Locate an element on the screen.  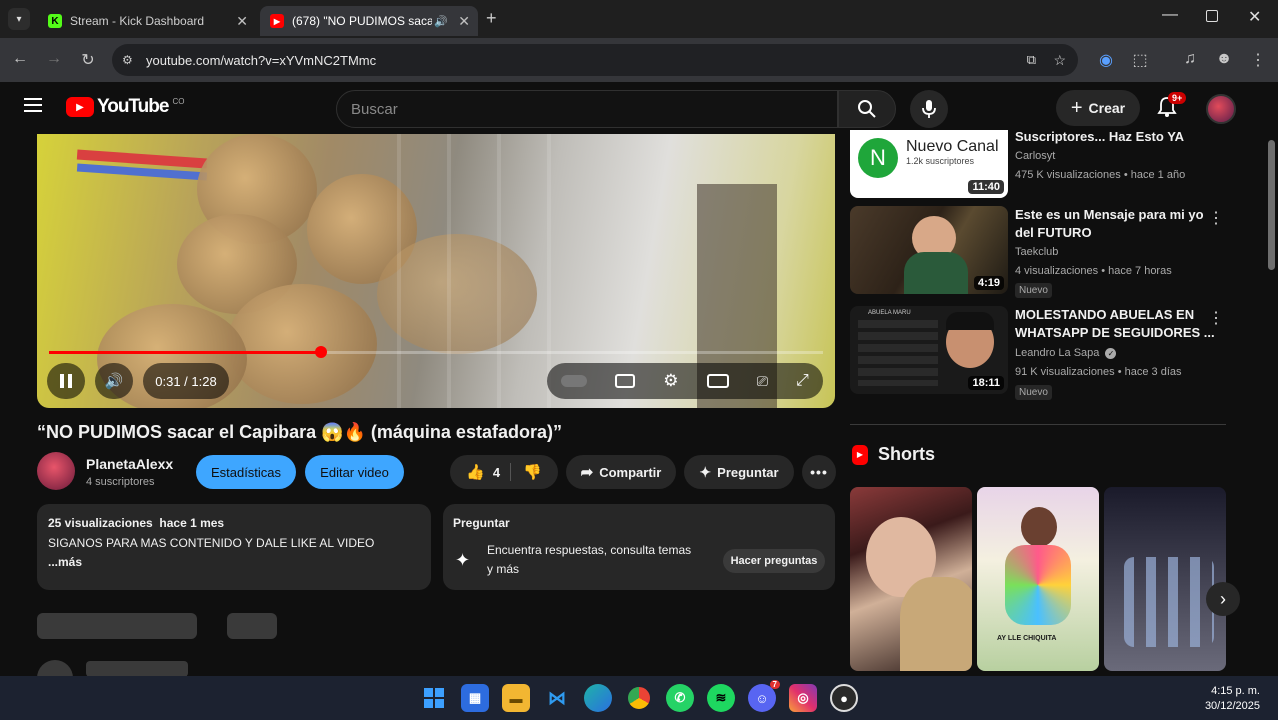
media-control-icon: ♫ is located at coordinates (1190, 59).